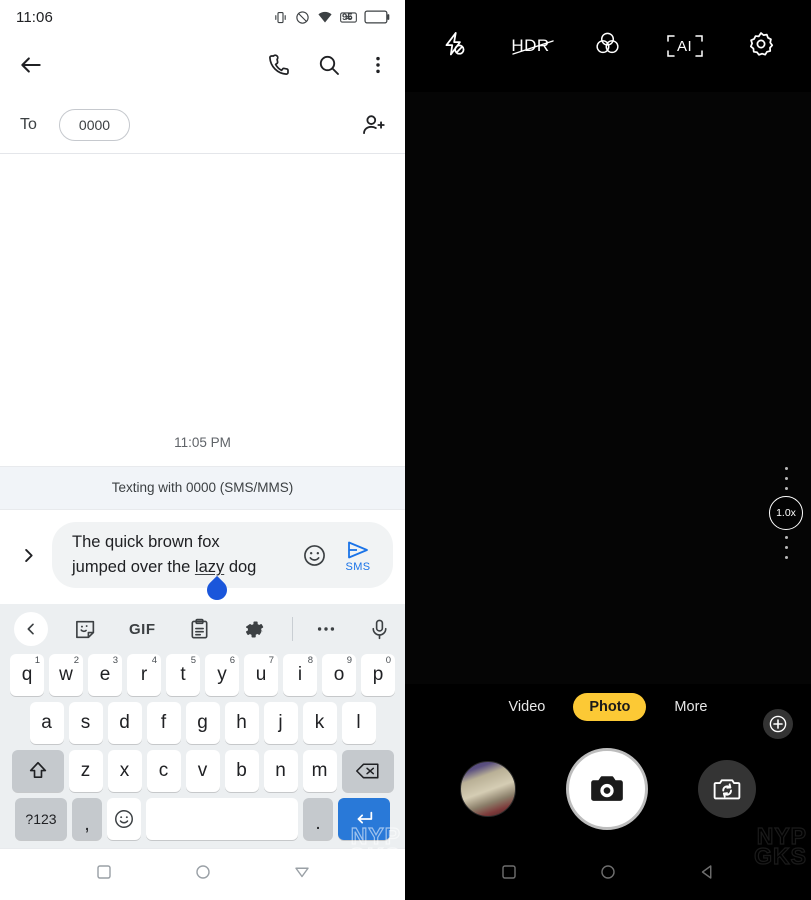  I want to click on keyboard-toolbar: GIF, so click(202, 629).